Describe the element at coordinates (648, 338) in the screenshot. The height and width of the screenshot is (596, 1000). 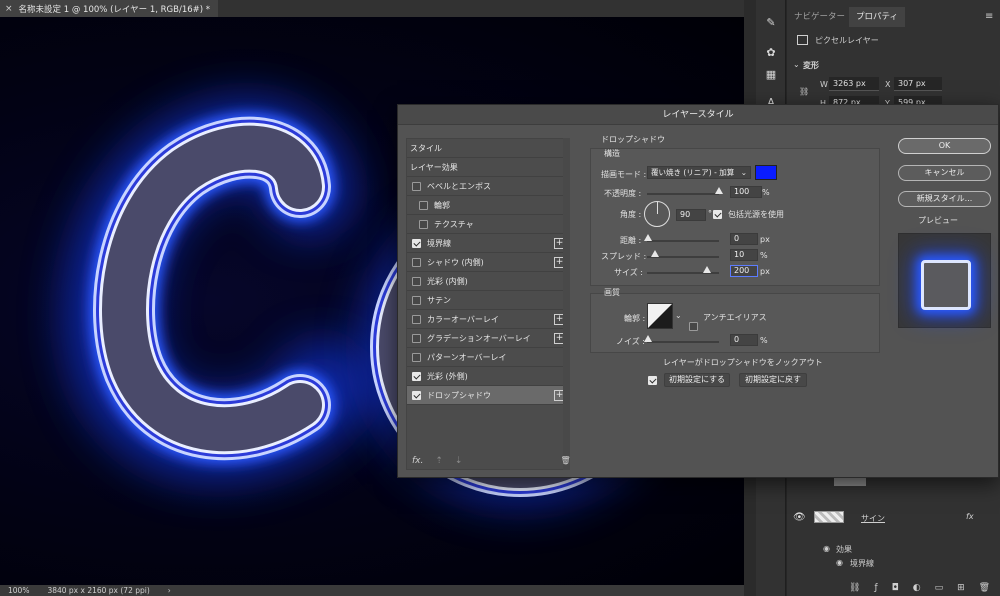
I see `noise-slider-thumb` at that location.